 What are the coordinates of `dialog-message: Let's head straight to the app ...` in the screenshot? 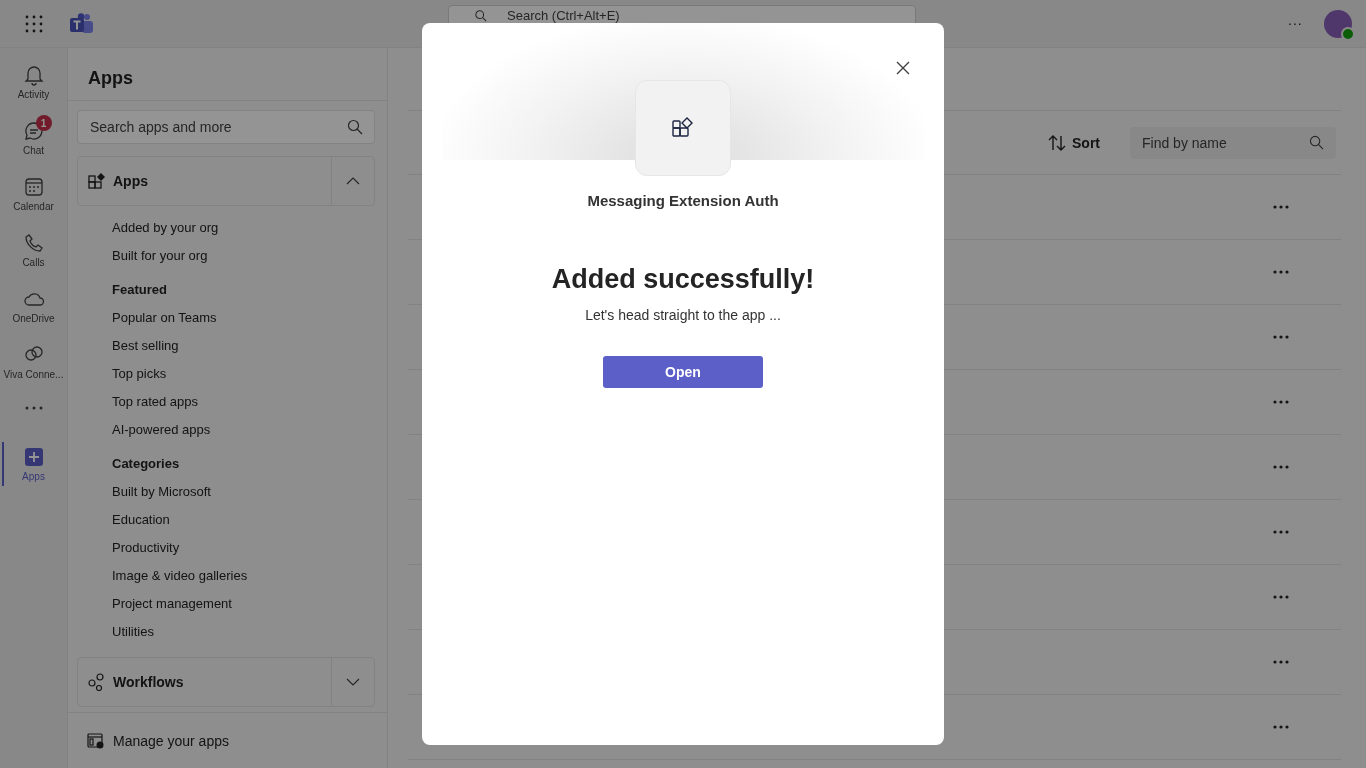 It's located at (683, 315).